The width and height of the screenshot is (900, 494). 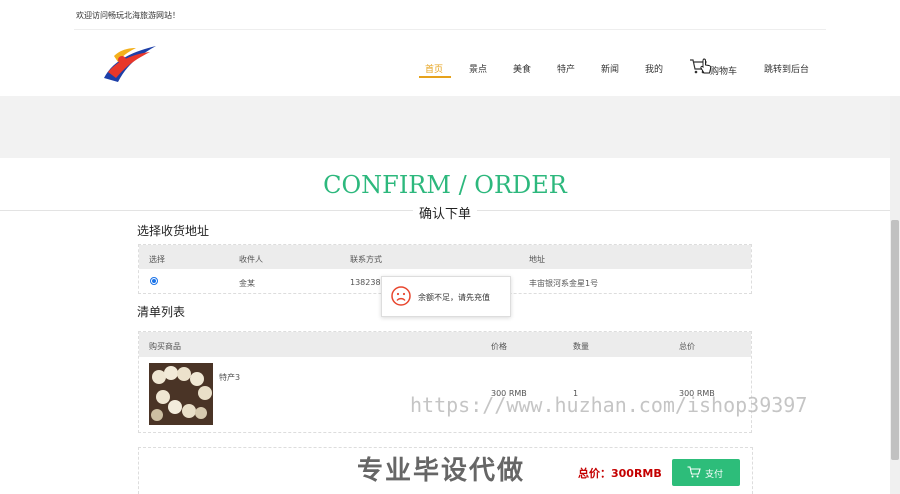 I want to click on sad-face-icon, so click(x=401, y=296).